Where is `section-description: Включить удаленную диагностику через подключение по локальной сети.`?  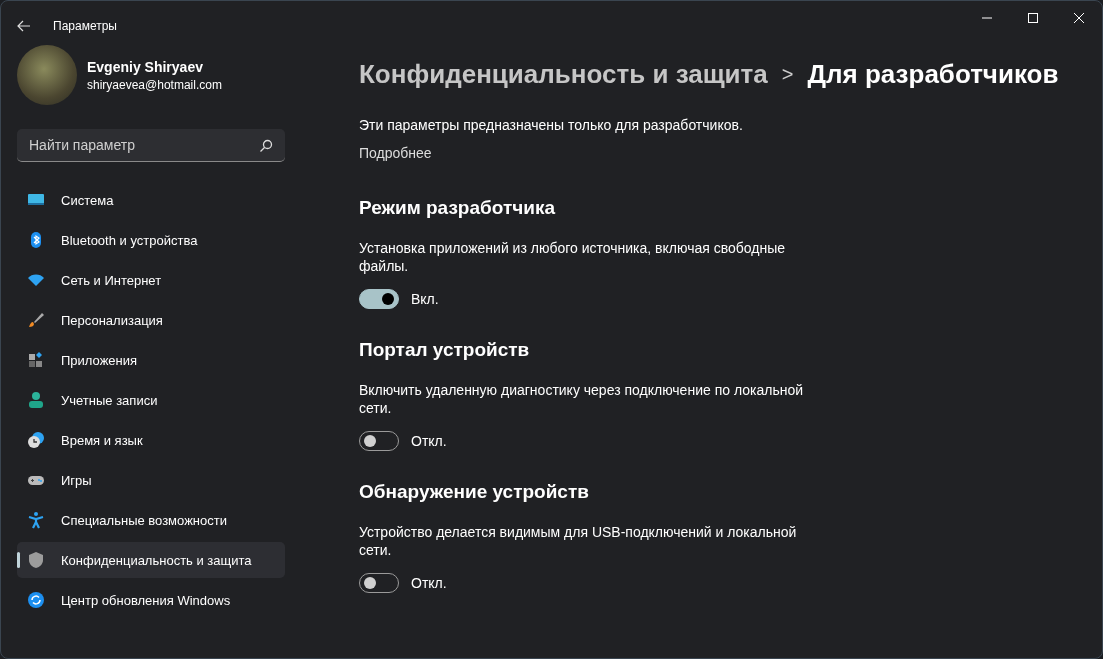
section-description: Включить удаленную диагностику через подключение по локальной сети. is located at coordinates (581, 399).